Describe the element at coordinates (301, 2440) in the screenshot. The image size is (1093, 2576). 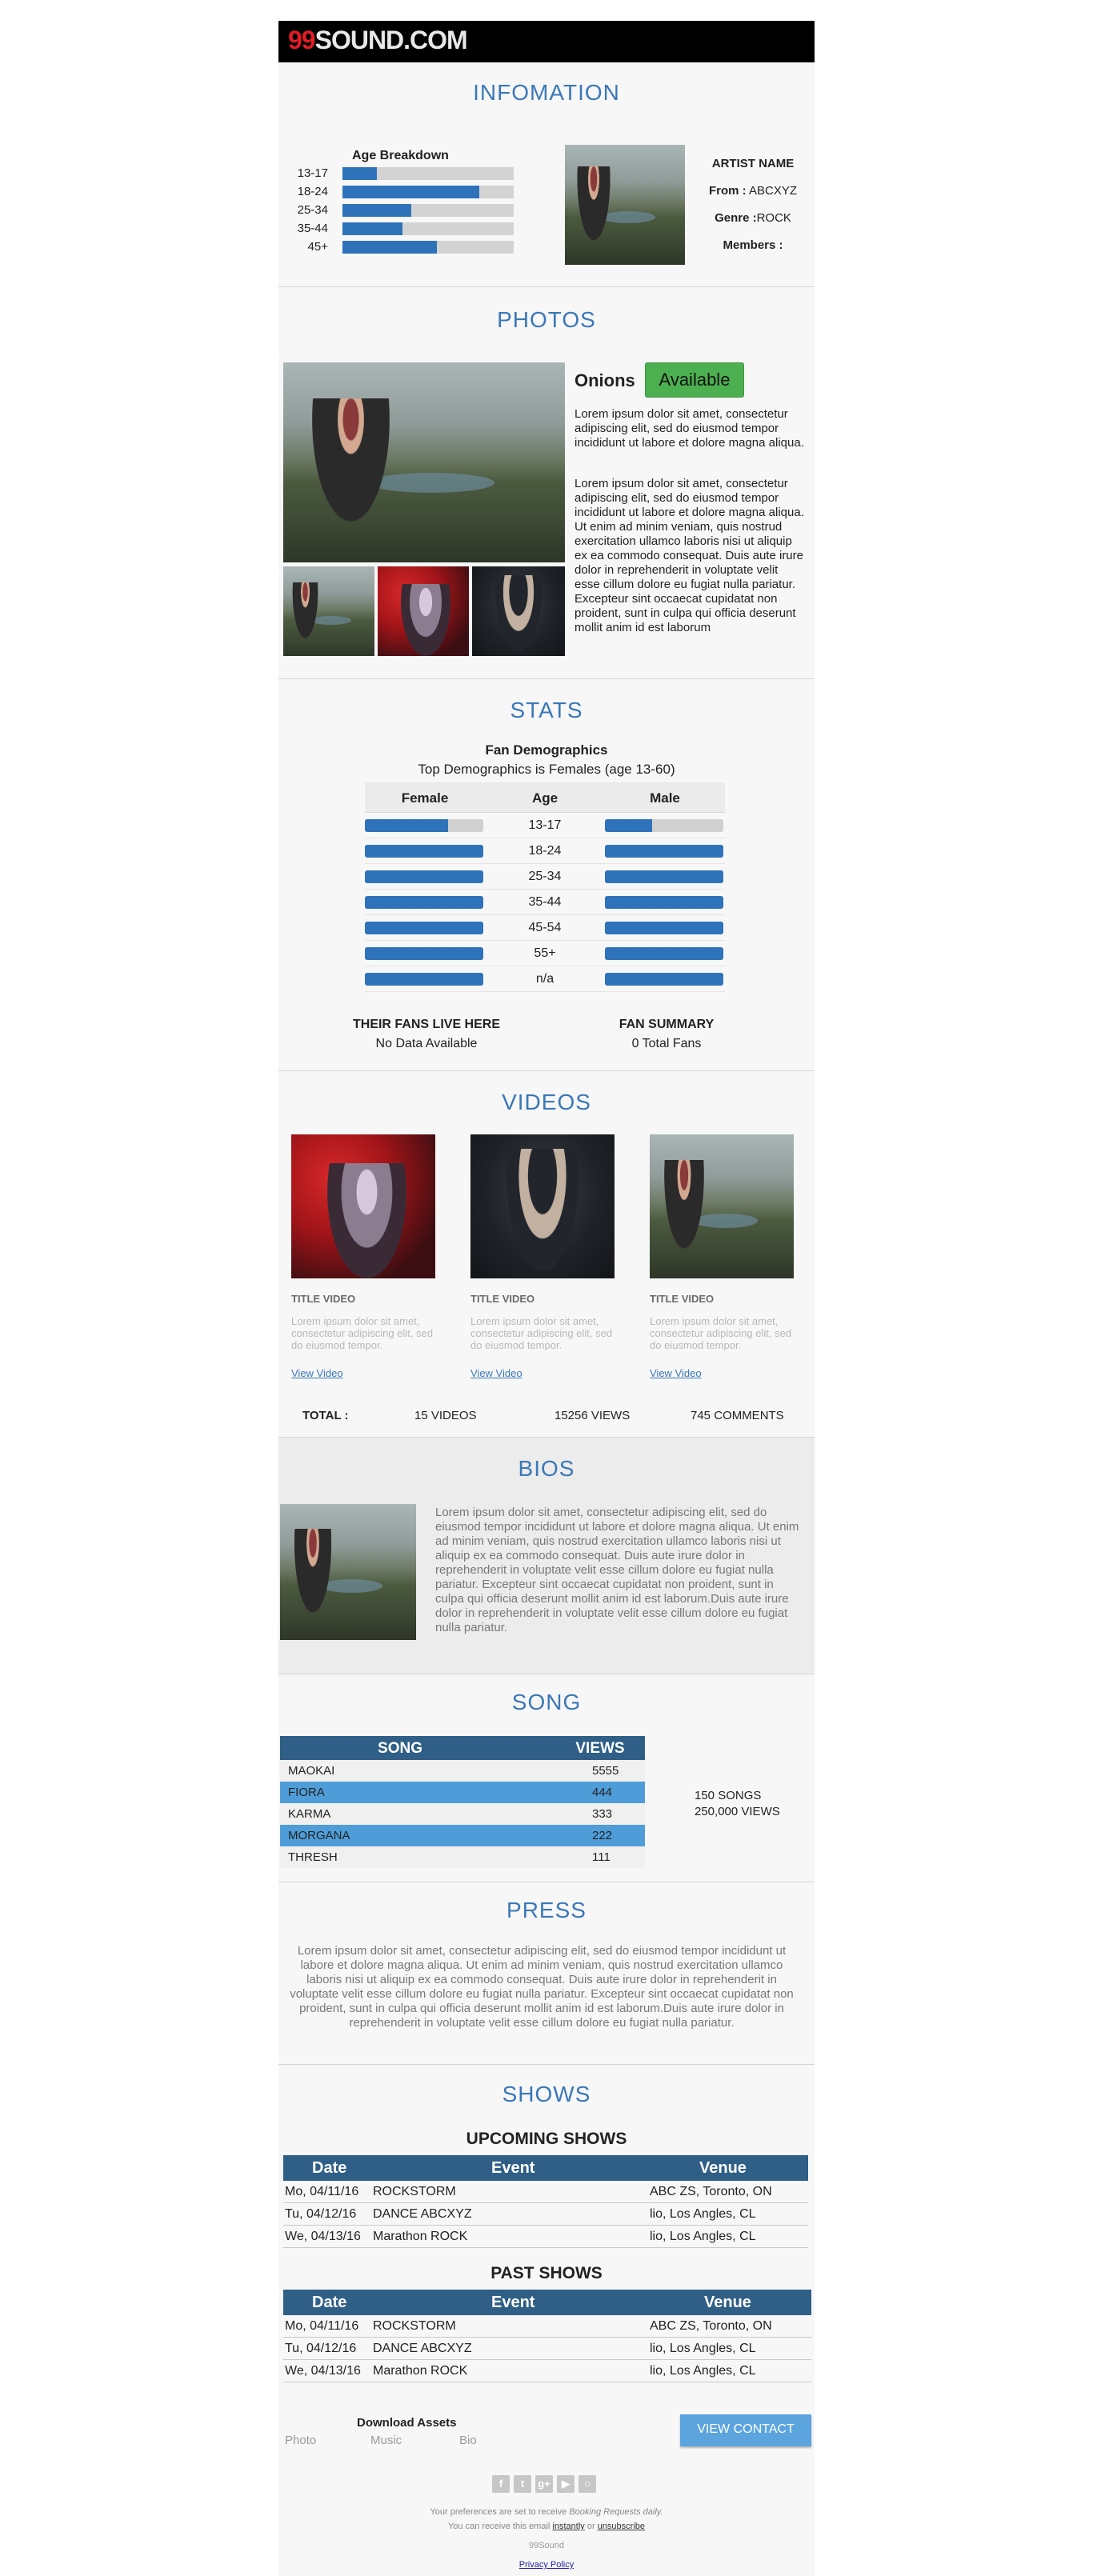
I see `download-photo-link: Photo` at that location.